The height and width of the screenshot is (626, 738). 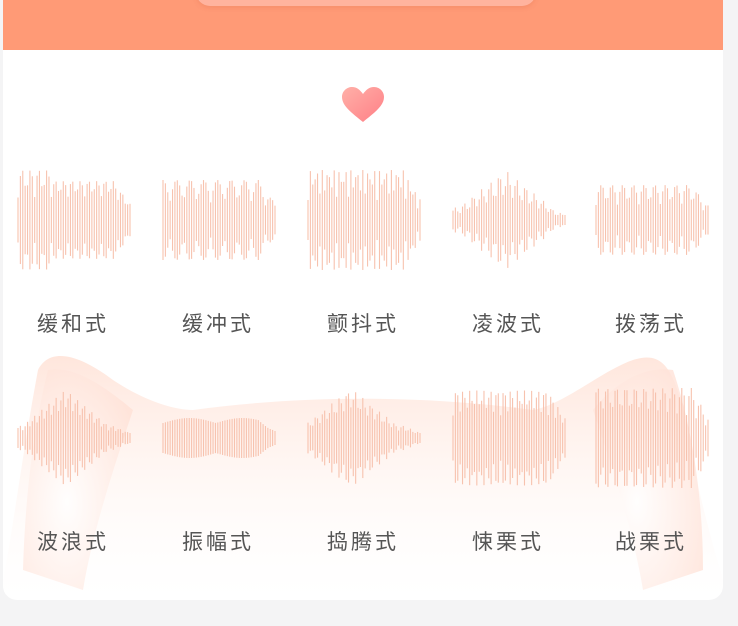 I want to click on mode-button: 战栗式, so click(x=651, y=471).